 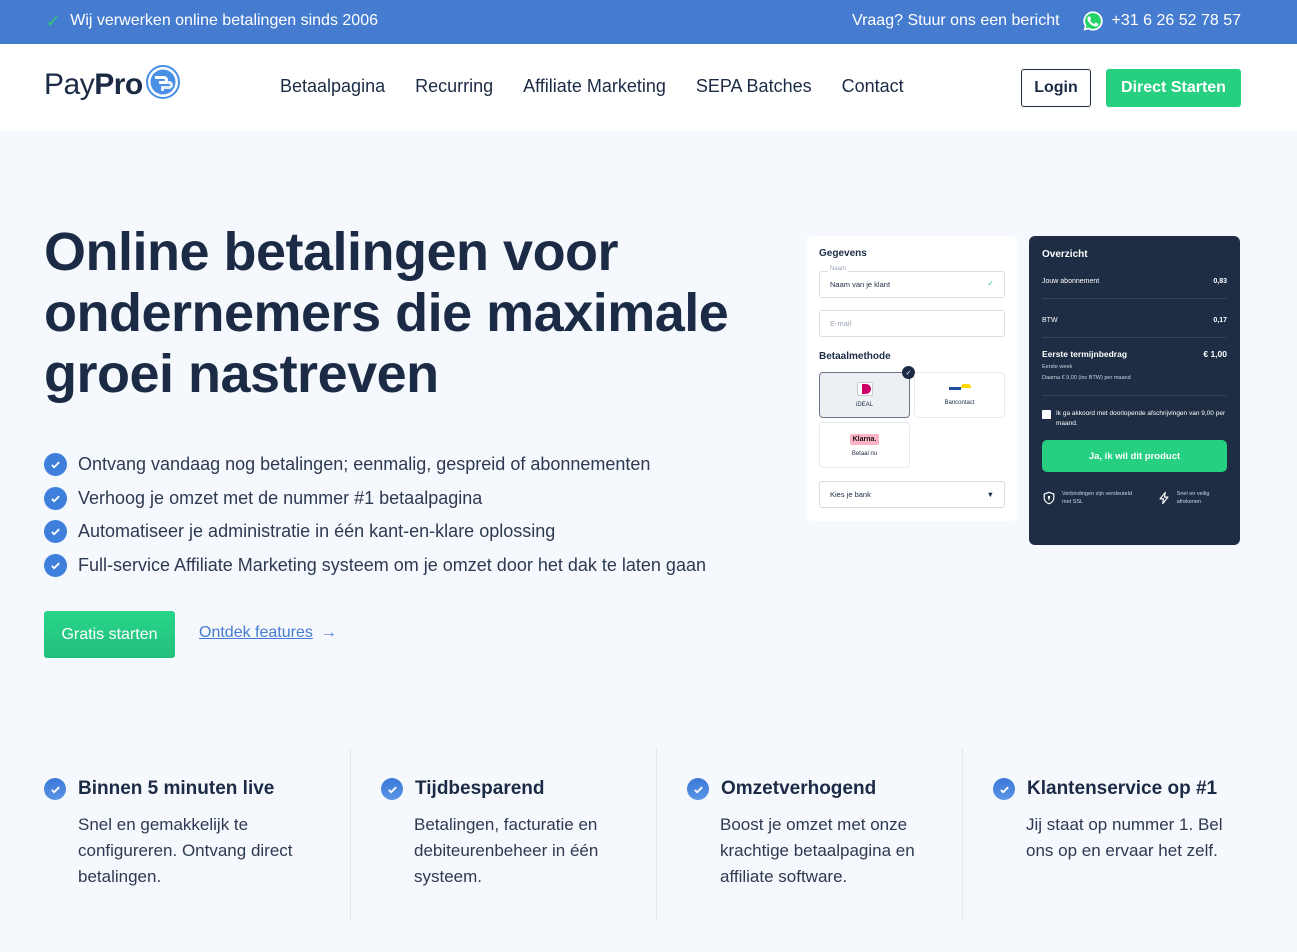 I want to click on ideal-logo-icon, so click(x=864, y=389).